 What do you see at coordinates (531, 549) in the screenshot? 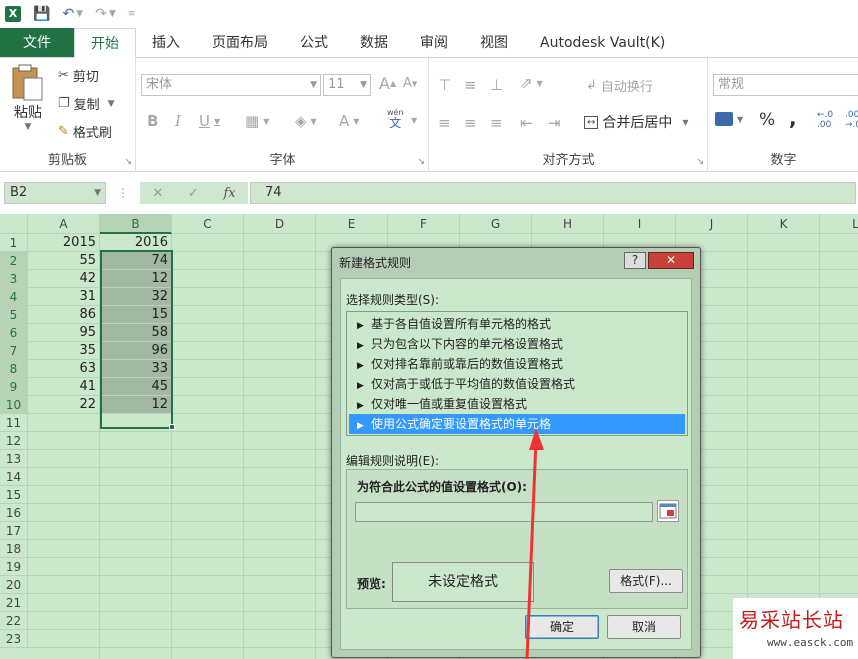
I see `annotation-arrow-line` at bounding box center [531, 549].